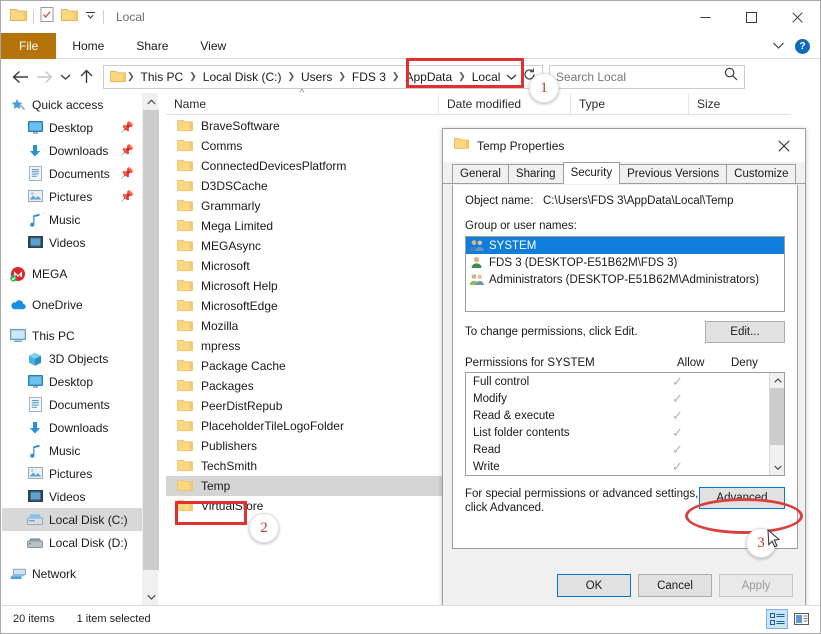 The image size is (821, 634). I want to click on recent-locations-button, so click(65, 77).